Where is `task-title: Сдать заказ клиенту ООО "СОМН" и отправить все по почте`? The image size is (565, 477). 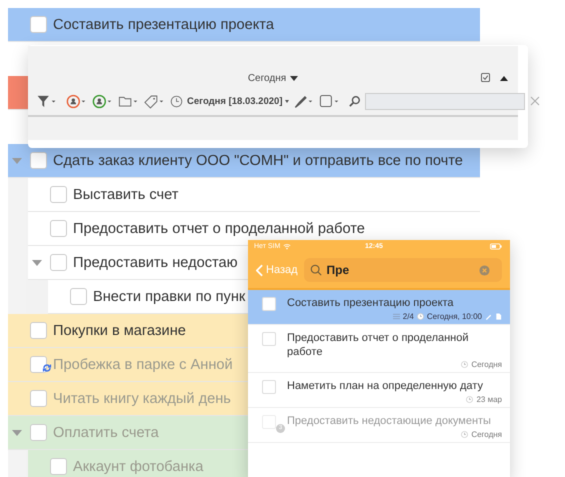
task-title: Сдать заказ клиенту ООО "СОМН" и отправить все по почте is located at coordinates (258, 160).